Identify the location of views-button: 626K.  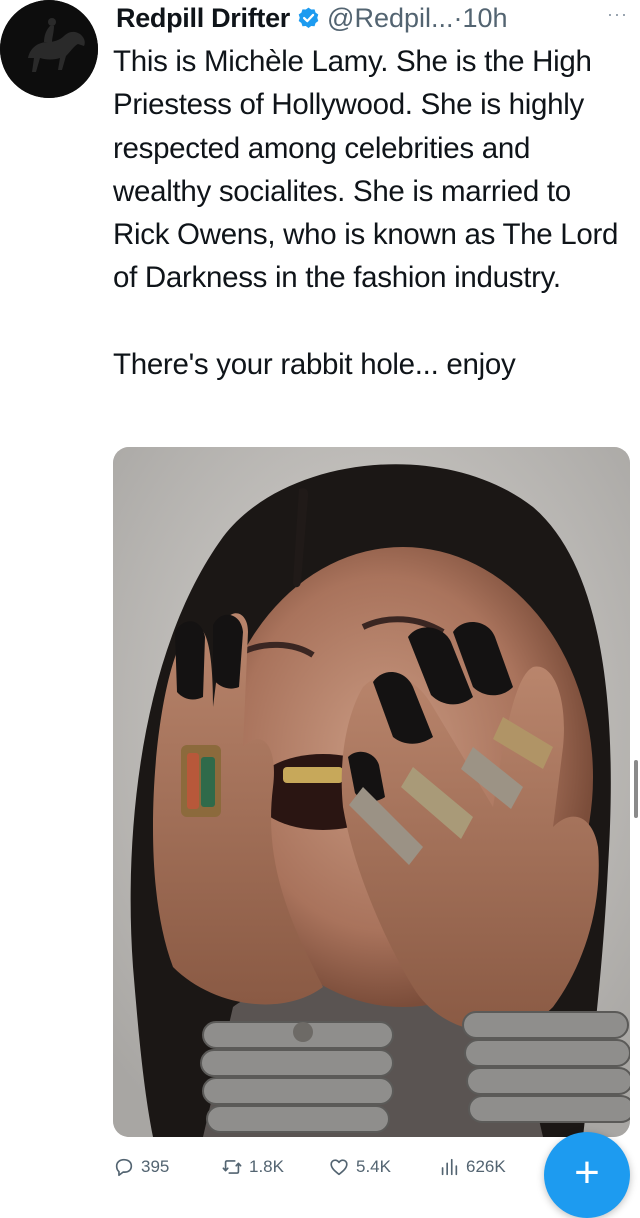
(472, 1167).